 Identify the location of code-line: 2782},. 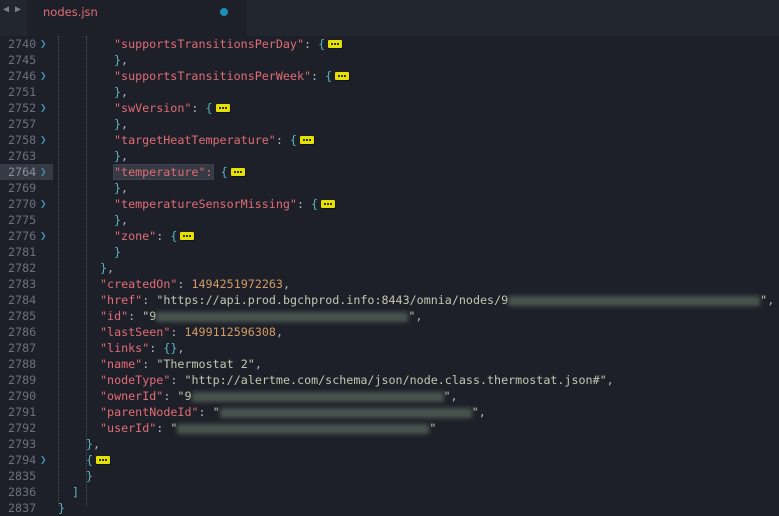
(389, 268).